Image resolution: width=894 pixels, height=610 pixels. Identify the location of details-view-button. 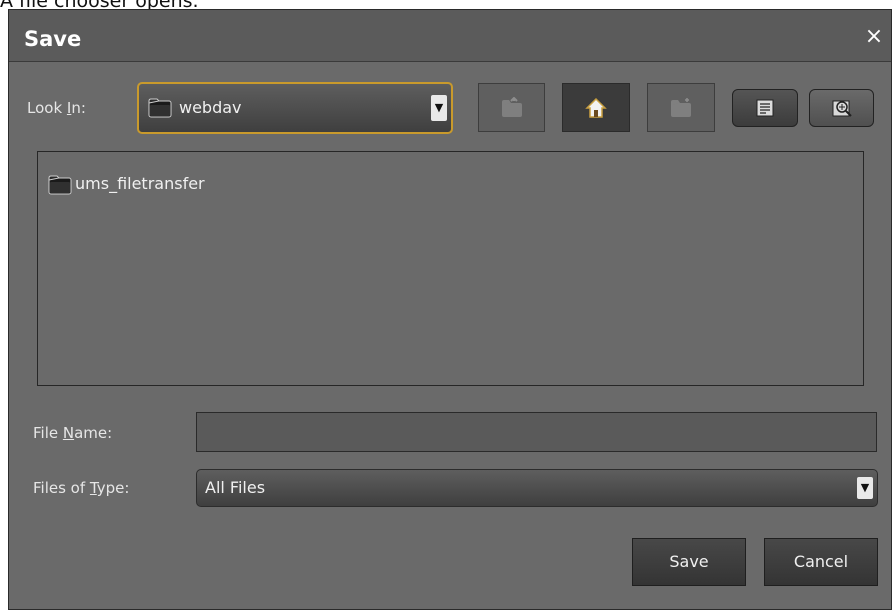
(841, 108).